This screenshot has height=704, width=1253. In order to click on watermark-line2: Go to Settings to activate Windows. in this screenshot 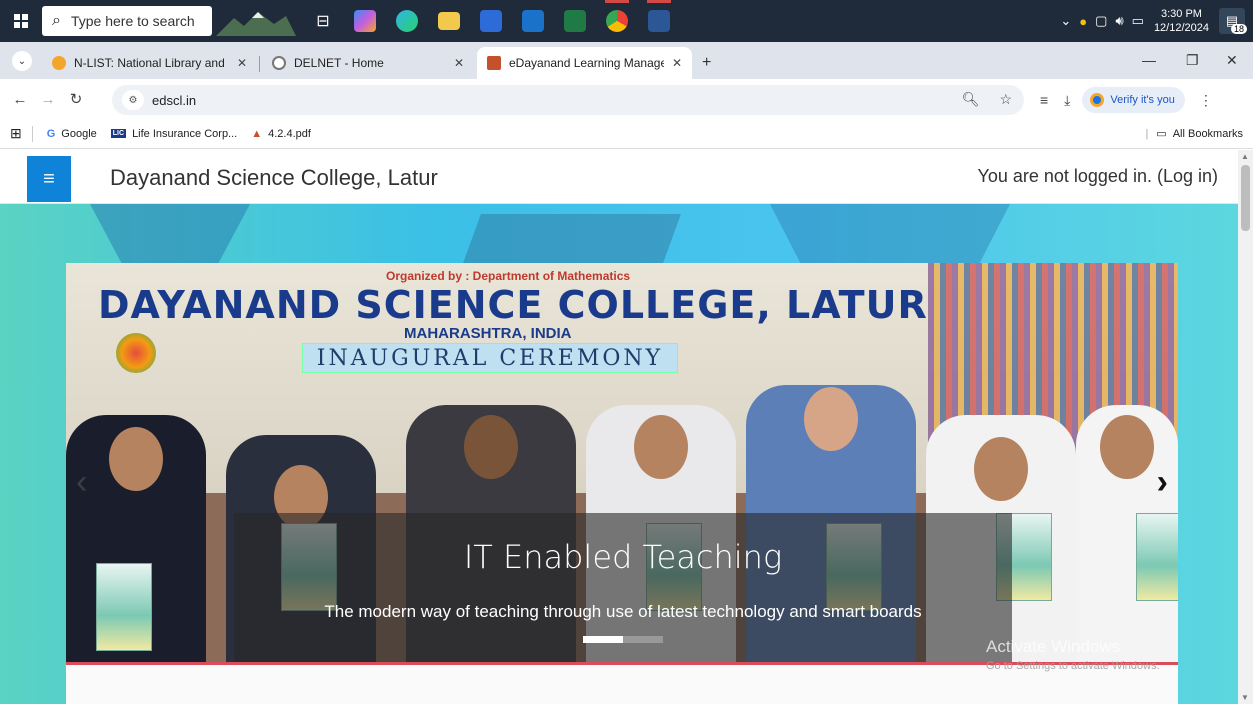, I will do `click(1073, 666)`.